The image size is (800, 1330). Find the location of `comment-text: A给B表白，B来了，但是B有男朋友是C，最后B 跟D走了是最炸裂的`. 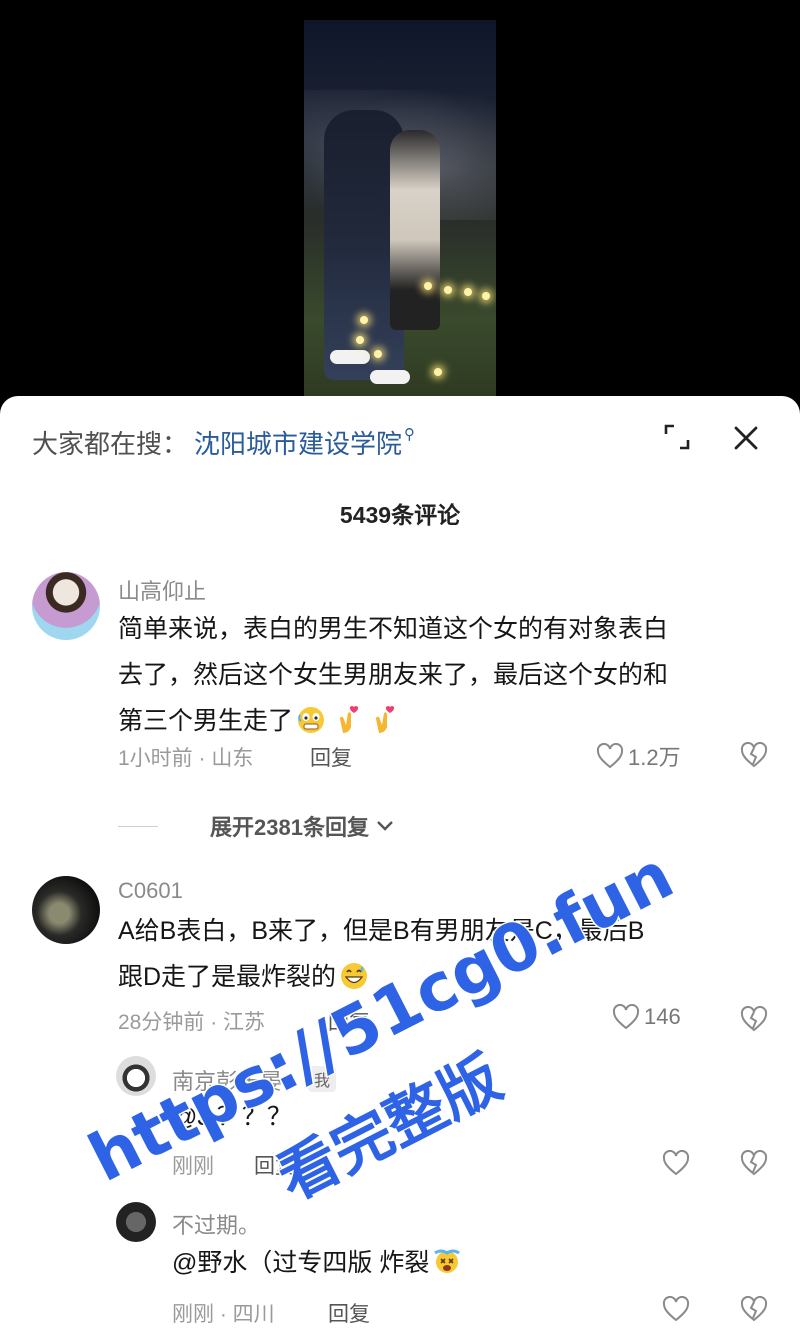

comment-text: A给B表白，B来了，但是B有男朋友是C，最后B 跟D走了是最炸裂的 is located at coordinates (381, 954).